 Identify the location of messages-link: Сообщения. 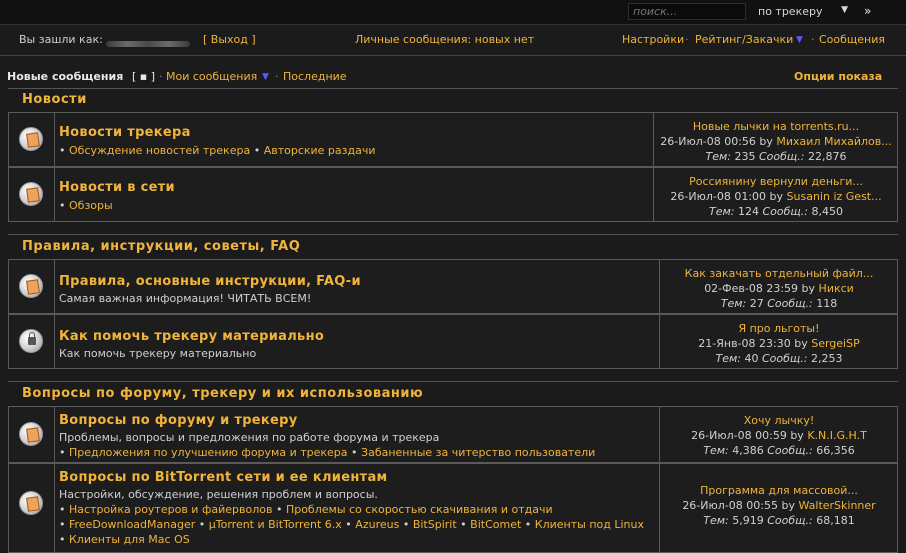
(852, 39).